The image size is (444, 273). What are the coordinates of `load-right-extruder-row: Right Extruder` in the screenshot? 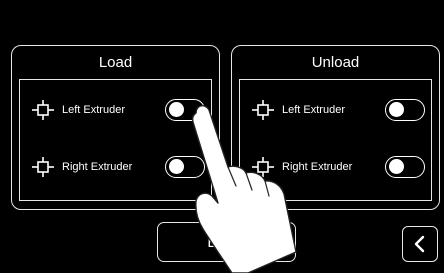 It's located at (118, 167).